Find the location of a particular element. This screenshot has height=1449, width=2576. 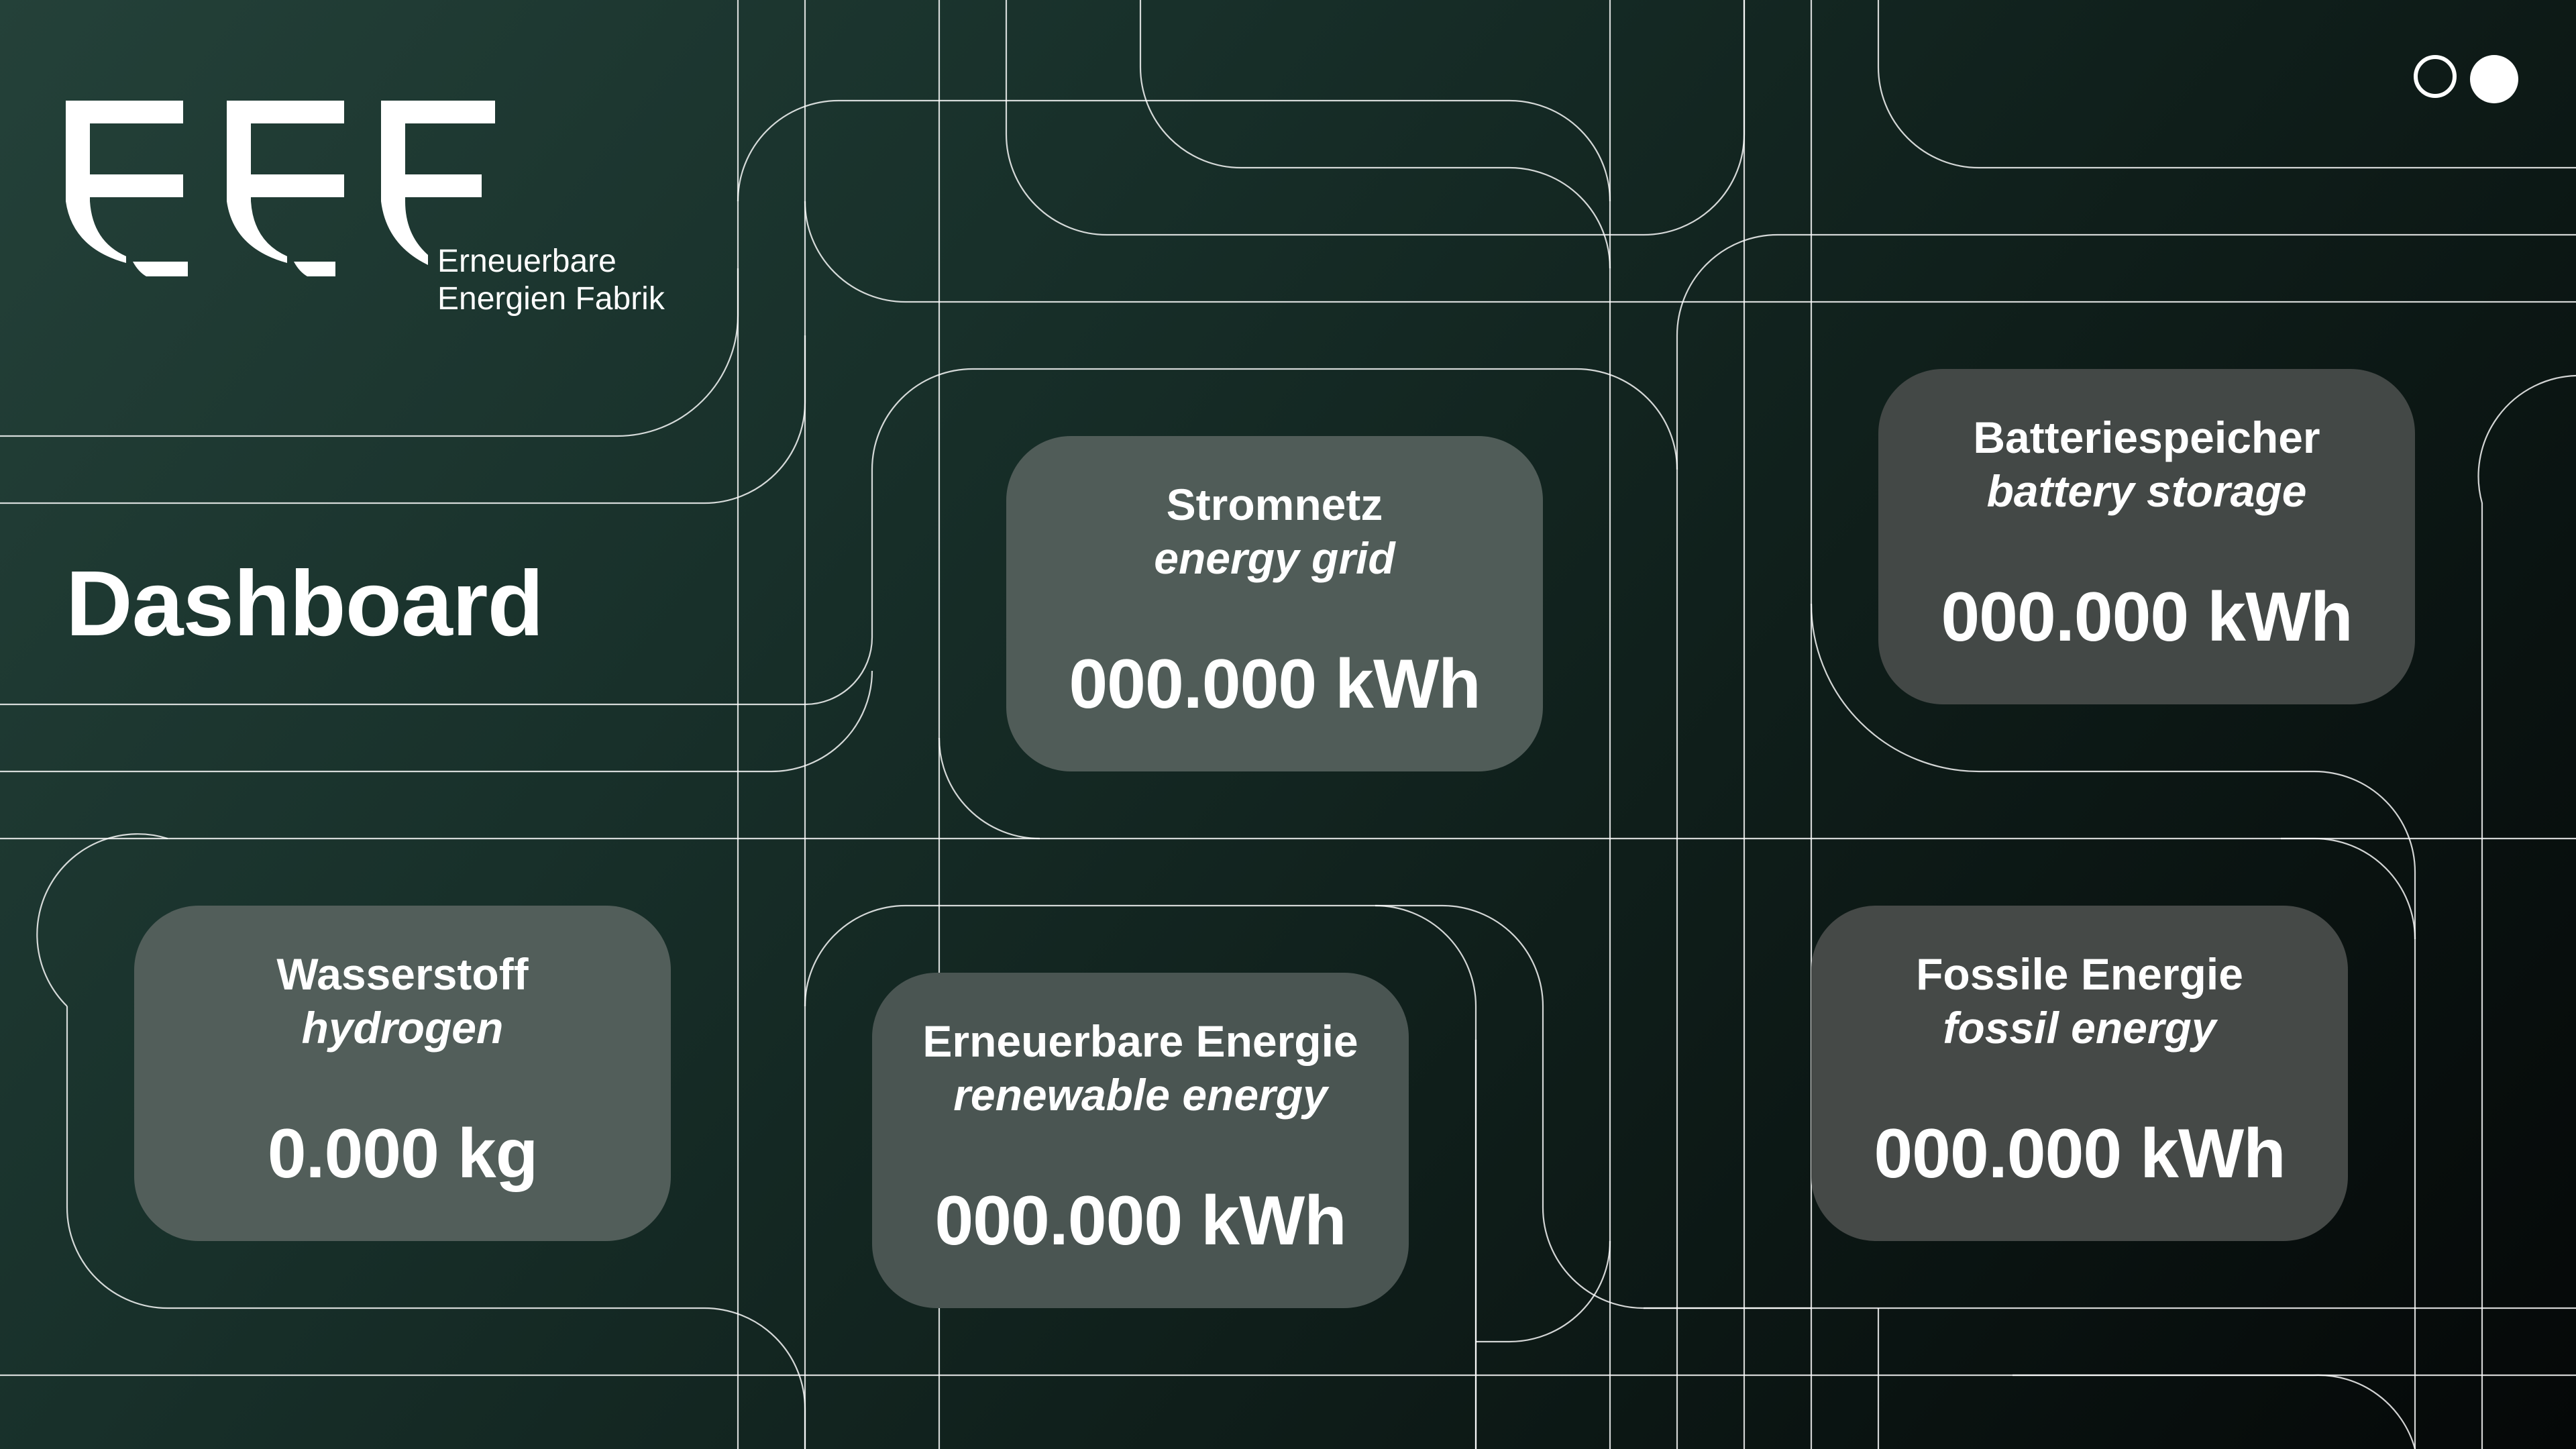

card-title-de: Batteriespeicher is located at coordinates (2146, 437).